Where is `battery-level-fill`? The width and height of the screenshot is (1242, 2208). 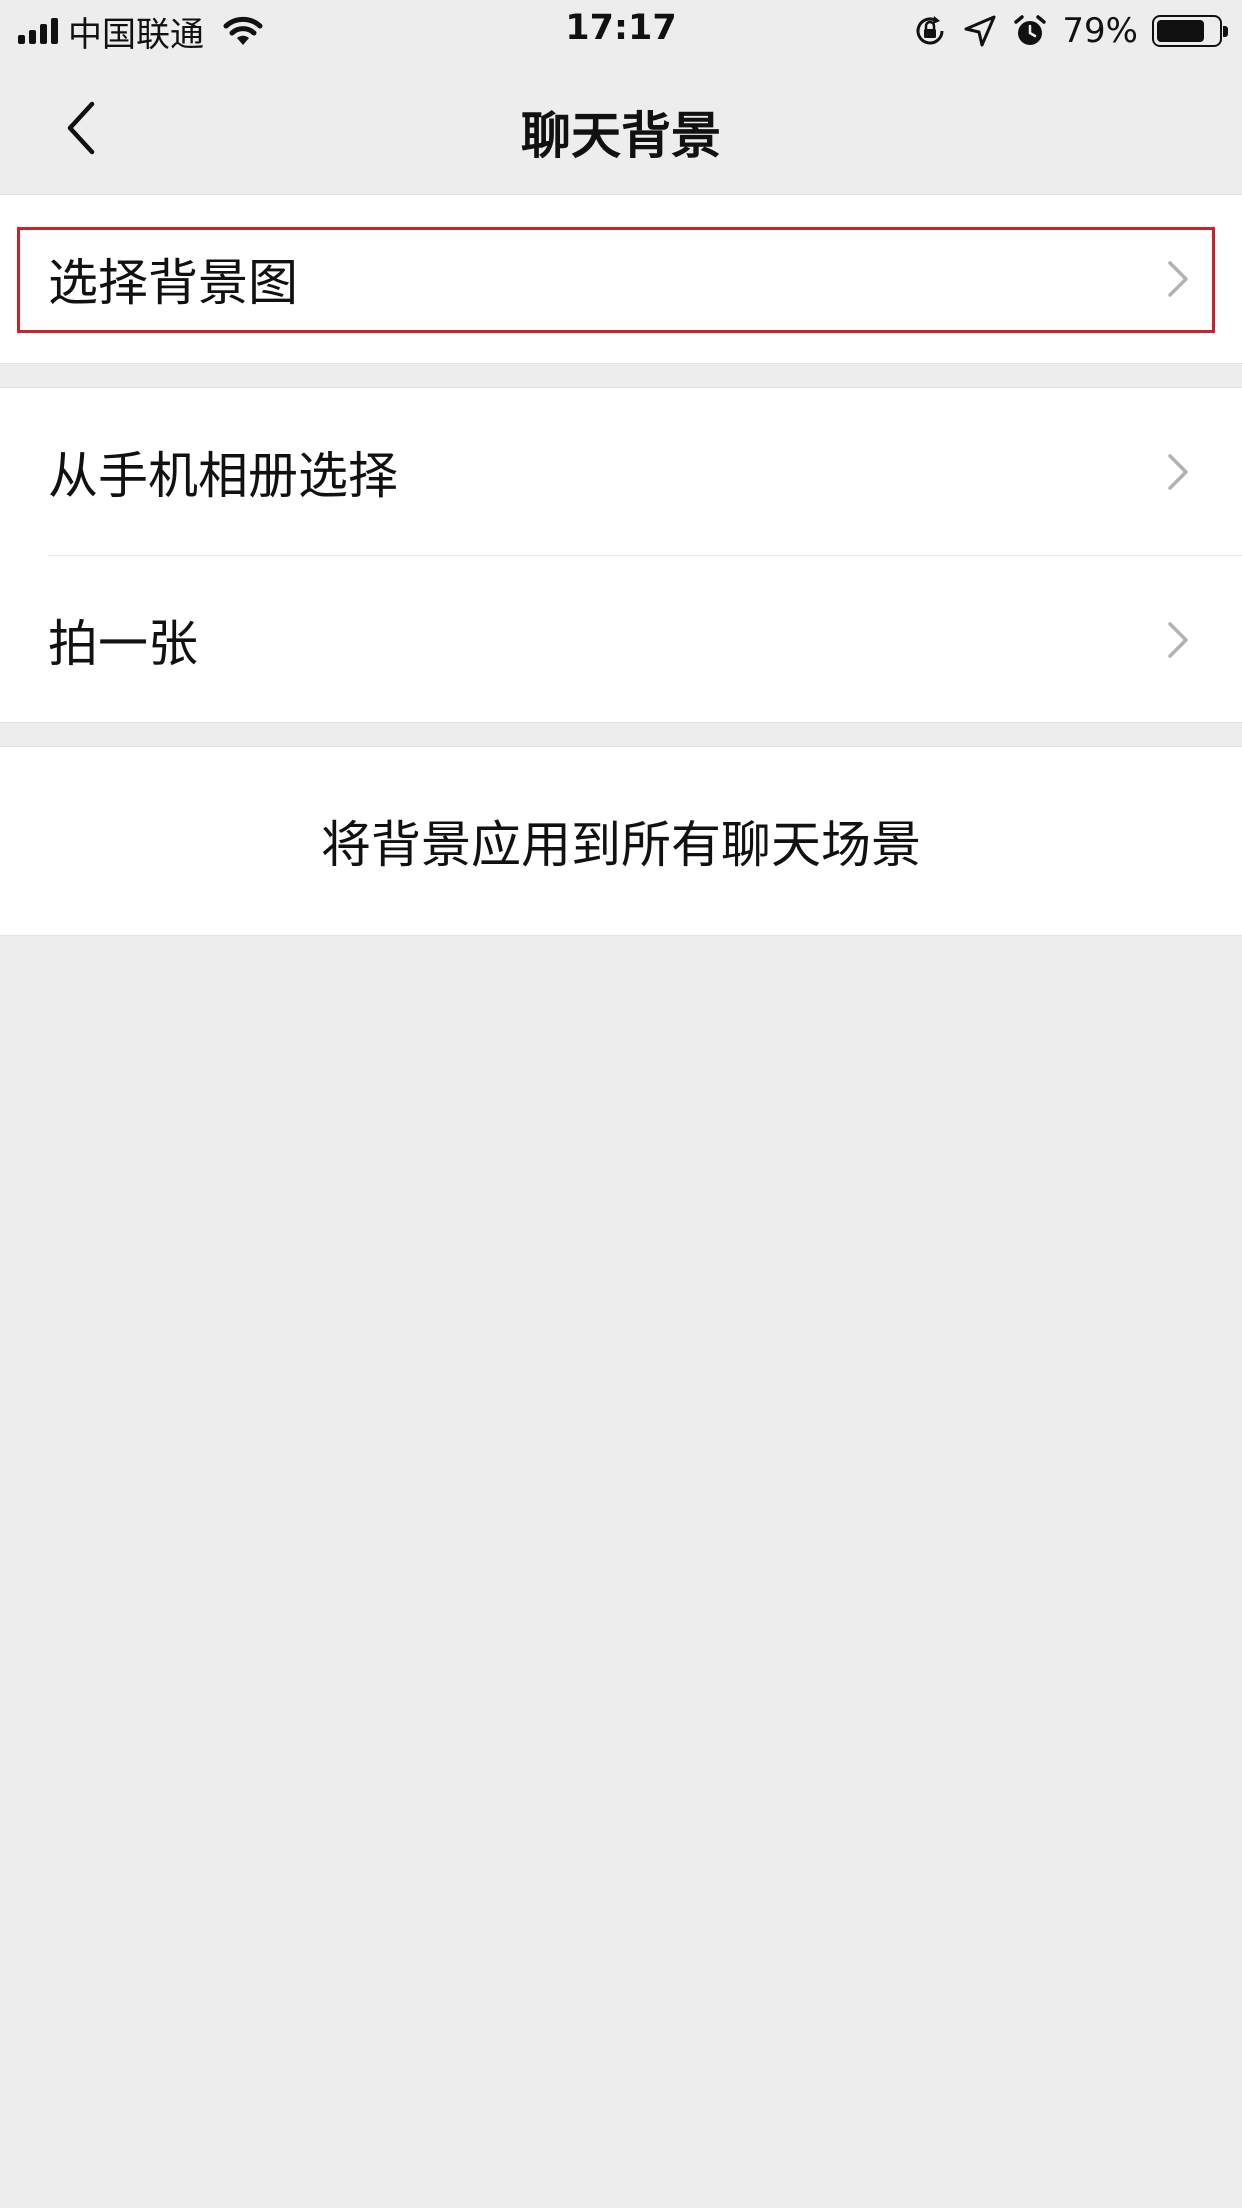 battery-level-fill is located at coordinates (1180, 31).